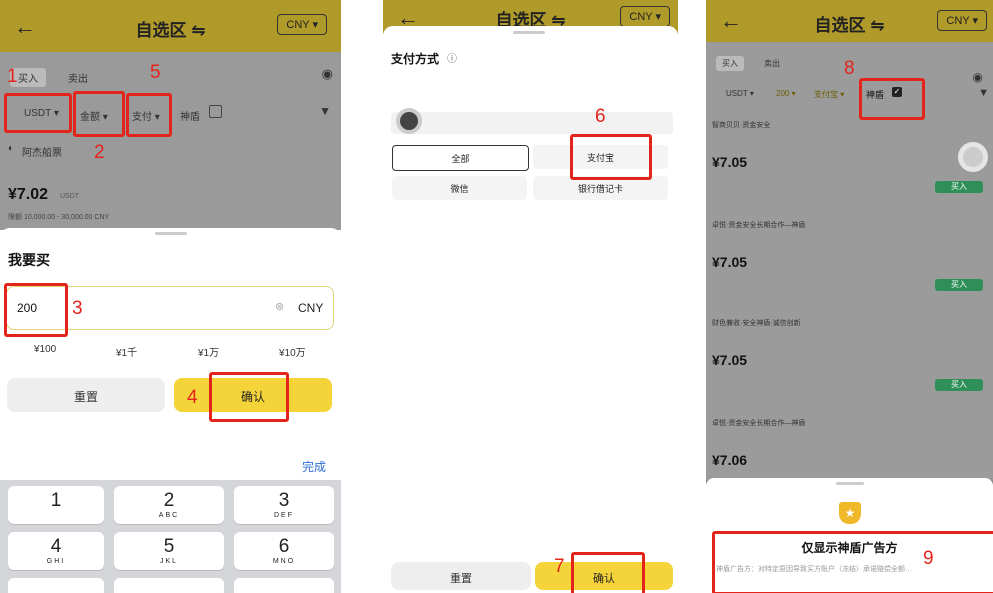  What do you see at coordinates (850, 513) in the screenshot?
I see `shield-badge-icon: ★` at bounding box center [850, 513].